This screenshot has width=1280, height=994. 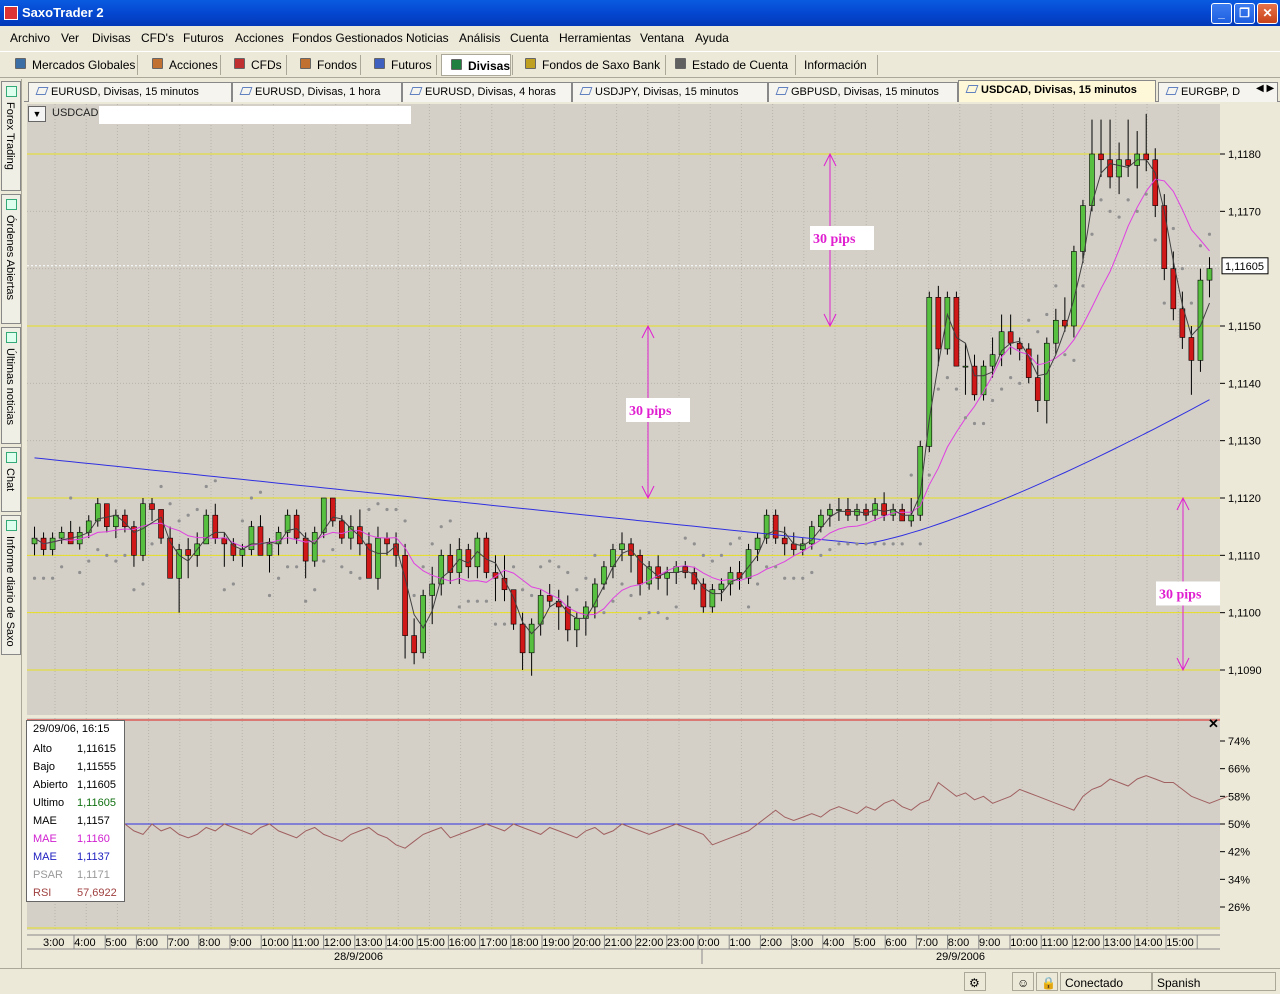 What do you see at coordinates (1221, 13) in the screenshot?
I see `minimize-button: _` at bounding box center [1221, 13].